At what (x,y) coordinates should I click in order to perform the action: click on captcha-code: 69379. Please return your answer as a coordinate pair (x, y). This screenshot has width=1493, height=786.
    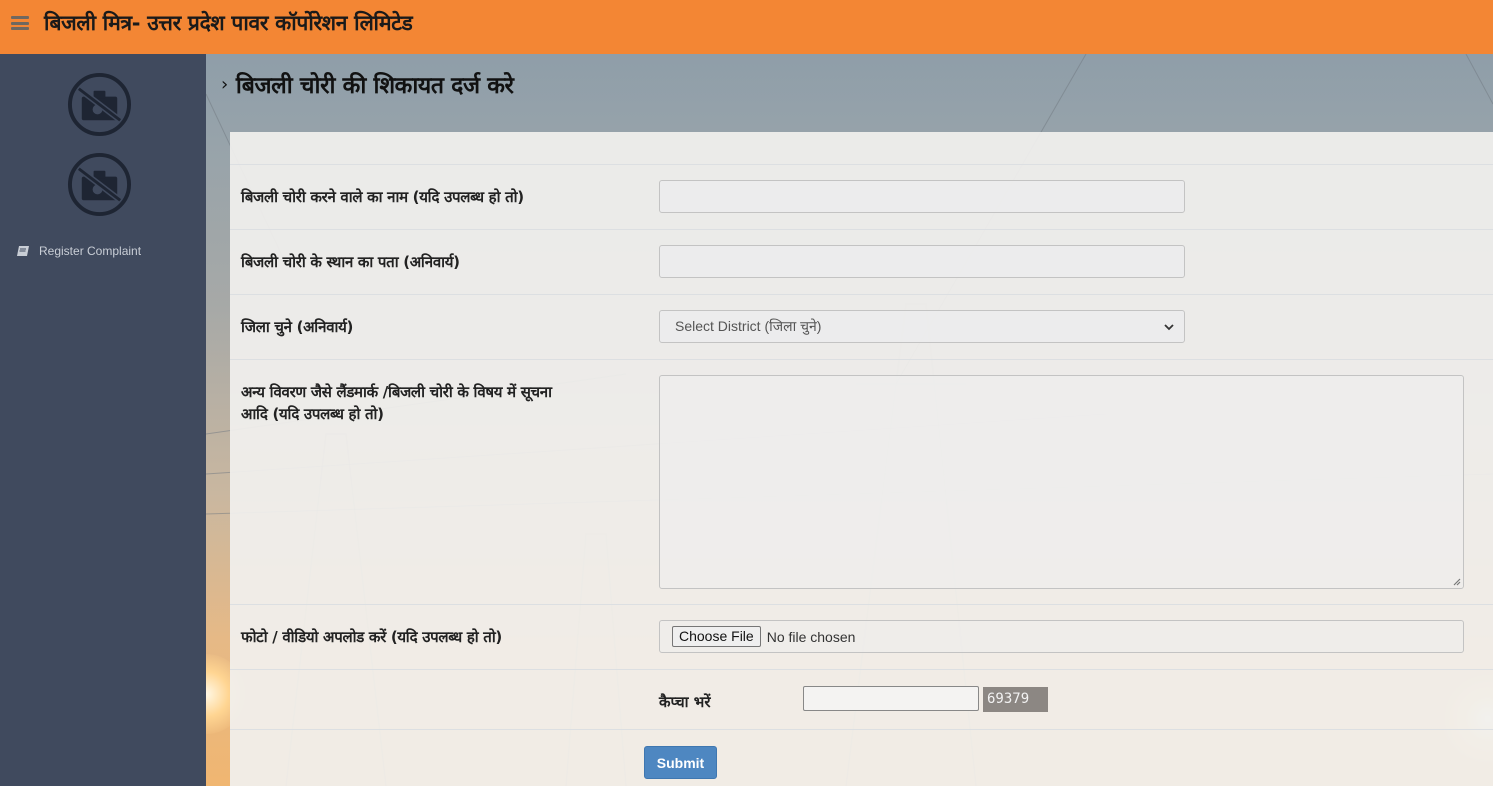
    Looking at the image, I should click on (1015, 699).